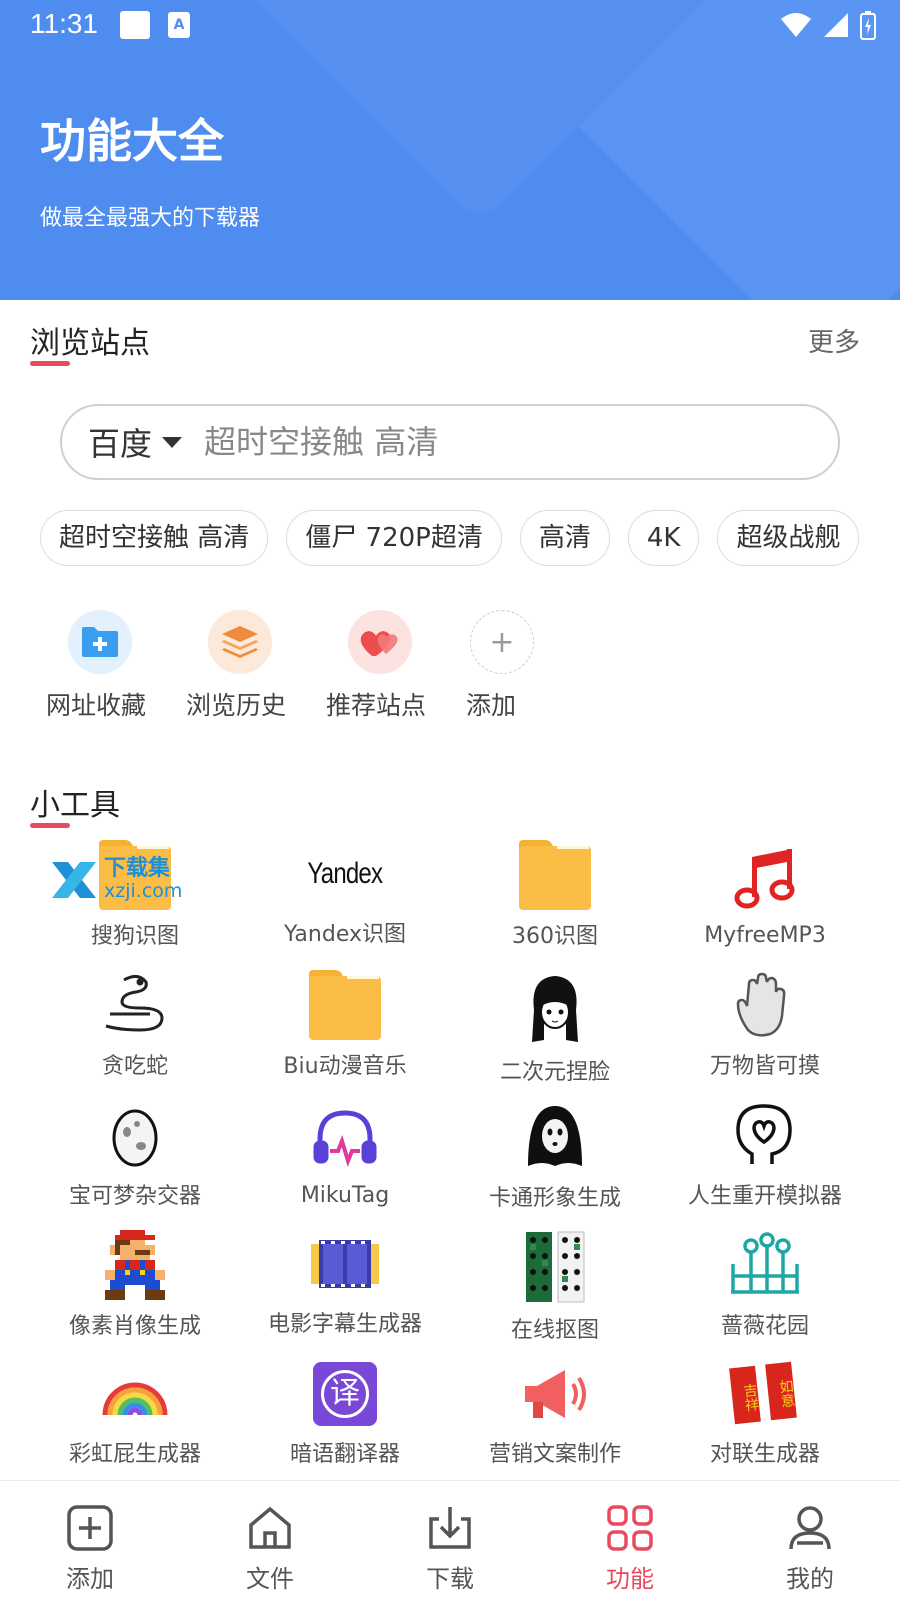  What do you see at coordinates (345, 934) in the screenshot?
I see `tool-label: Yandex识图` at bounding box center [345, 934].